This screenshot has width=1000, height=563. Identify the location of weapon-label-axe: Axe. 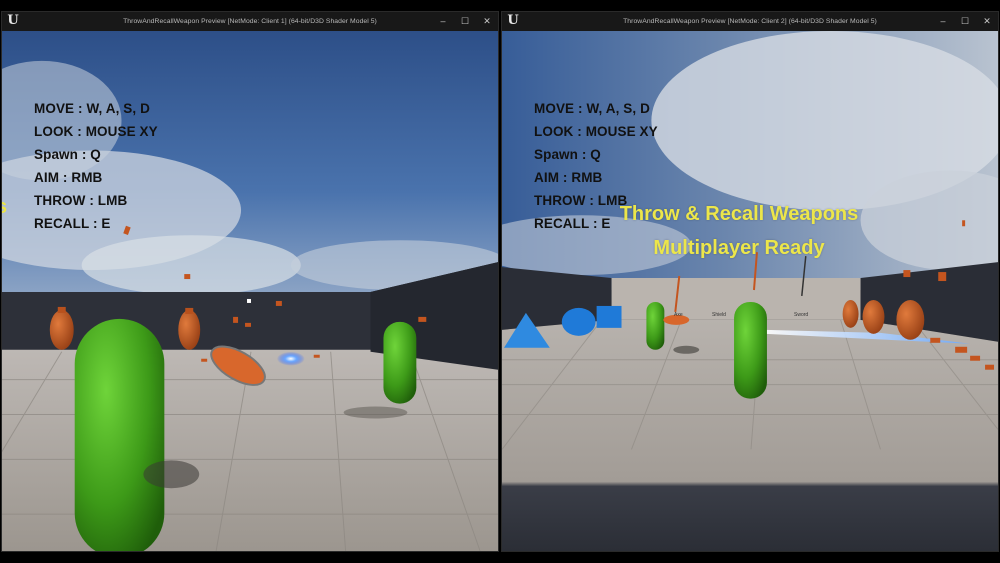
(678, 315).